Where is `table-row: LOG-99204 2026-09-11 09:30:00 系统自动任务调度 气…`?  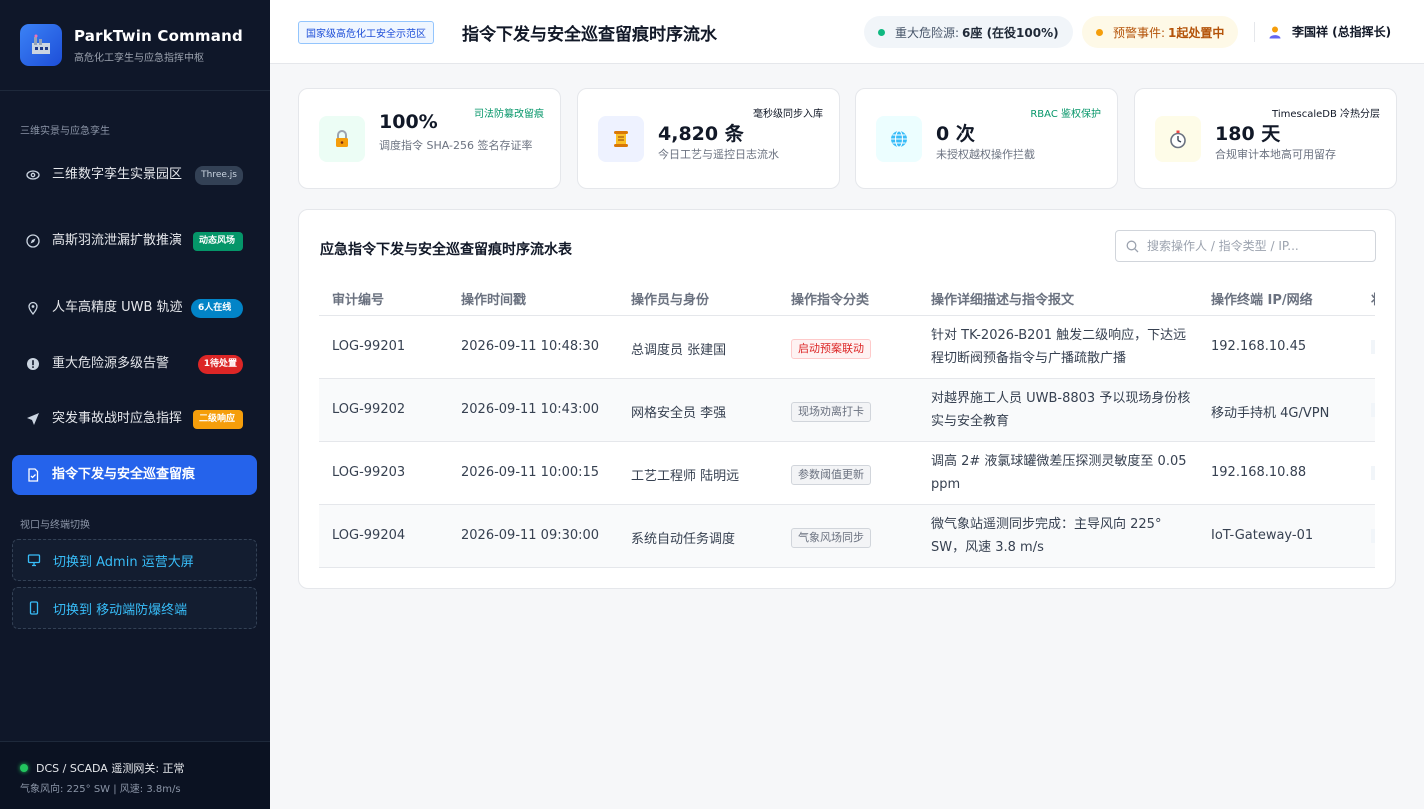
table-row: LOG-99204 2026-09-11 09:30:00 系统自动任务调度 气… is located at coordinates (847, 536).